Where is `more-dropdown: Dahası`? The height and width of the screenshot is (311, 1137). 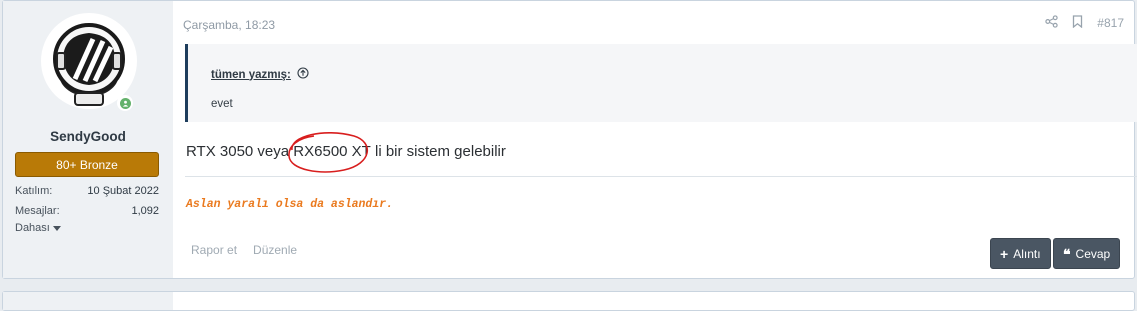 more-dropdown: Dahası is located at coordinates (38, 228).